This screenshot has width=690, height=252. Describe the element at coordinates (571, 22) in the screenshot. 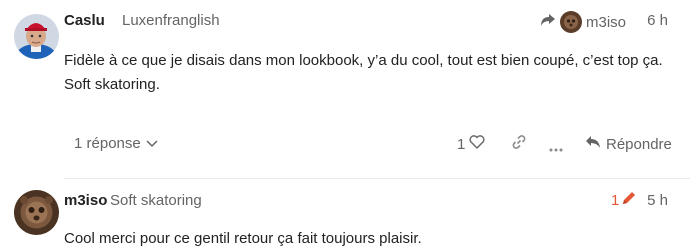

I see `reply-to-avatar` at that location.